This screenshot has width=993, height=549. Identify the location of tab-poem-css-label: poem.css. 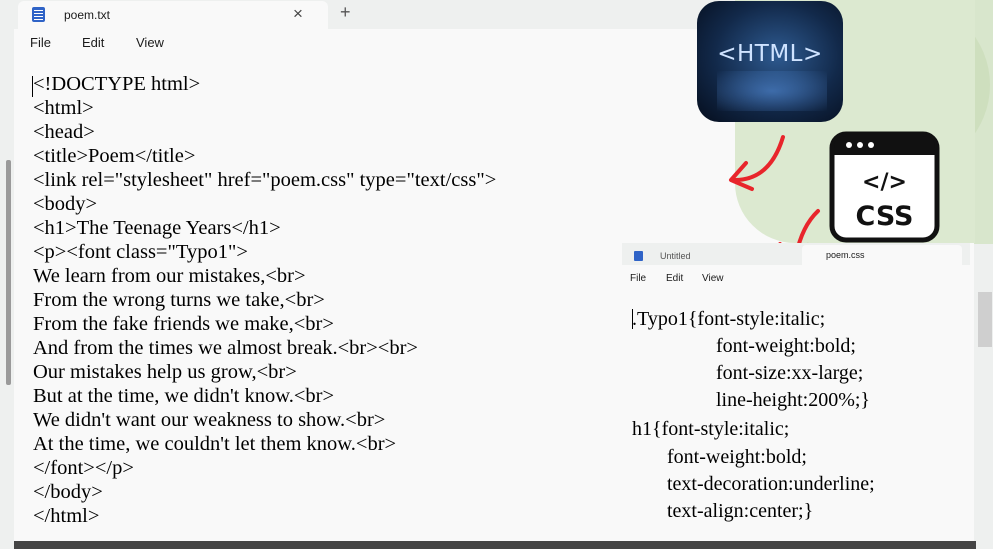
(845, 255).